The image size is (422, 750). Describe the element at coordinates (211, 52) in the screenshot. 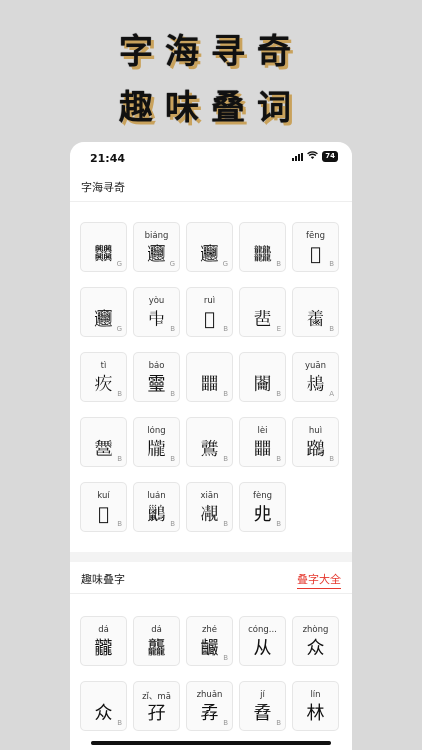

I see `promo-title-line1: 字海寻奇` at that location.